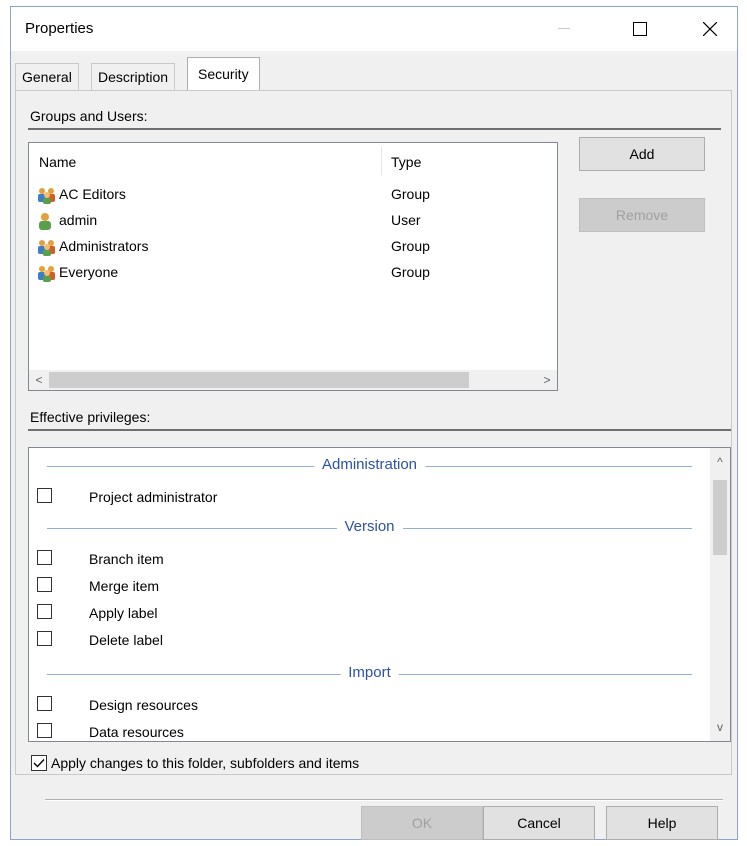  Describe the element at coordinates (374, 29) in the screenshot. I see `title-bar: Properties` at that location.